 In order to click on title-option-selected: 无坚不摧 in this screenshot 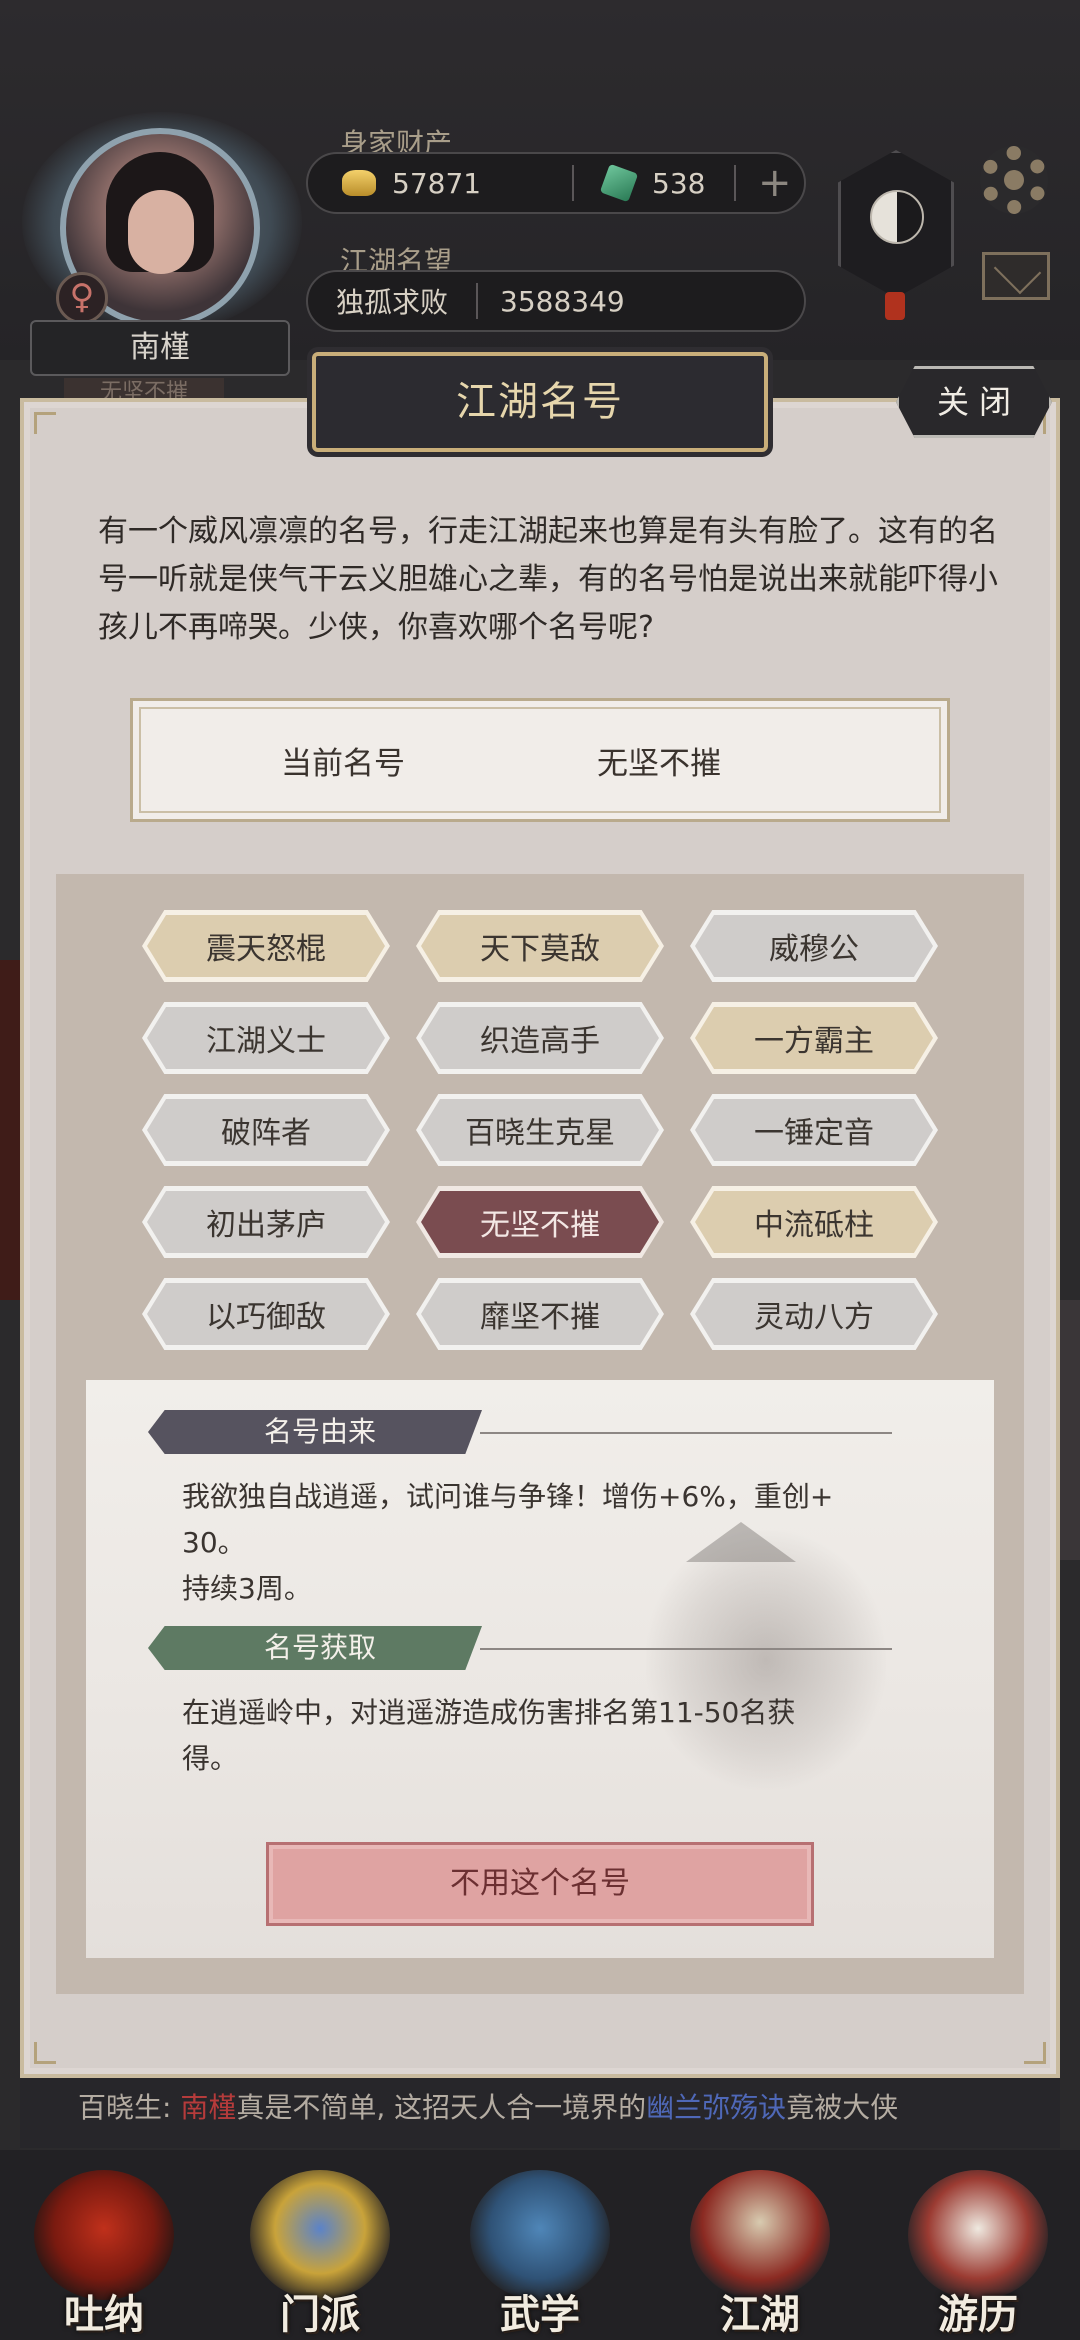, I will do `click(540, 1222)`.